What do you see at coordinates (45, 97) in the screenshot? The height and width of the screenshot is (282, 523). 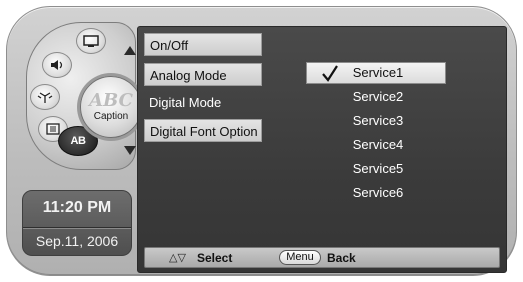 I see `antenna-icon` at bounding box center [45, 97].